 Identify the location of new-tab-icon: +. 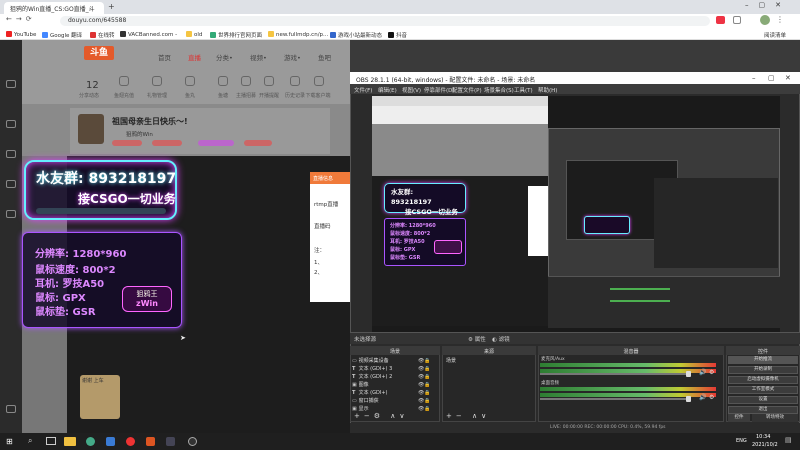
(111, 6).